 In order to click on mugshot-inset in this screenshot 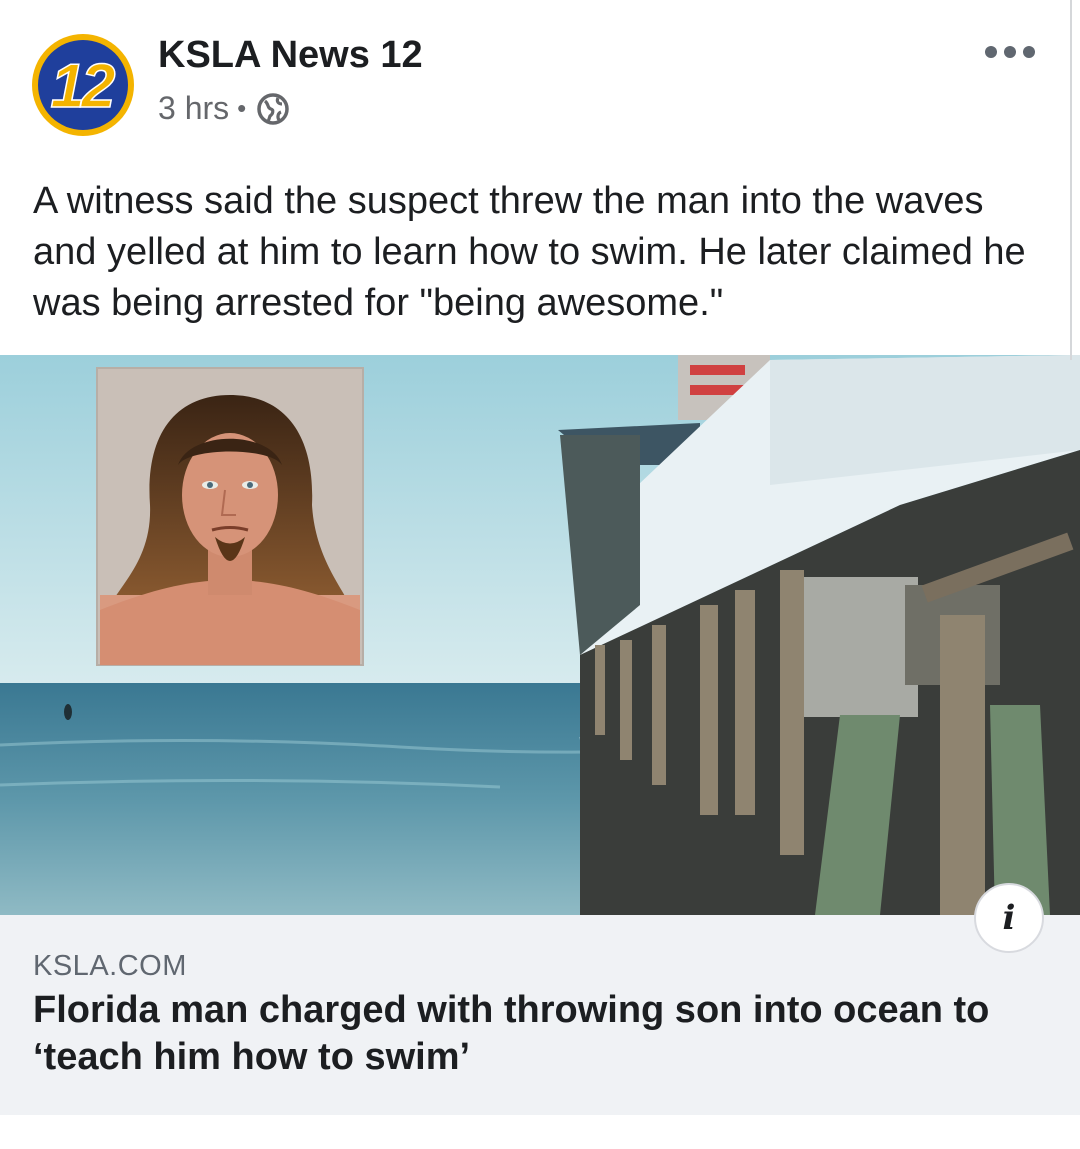, I will do `click(230, 516)`.